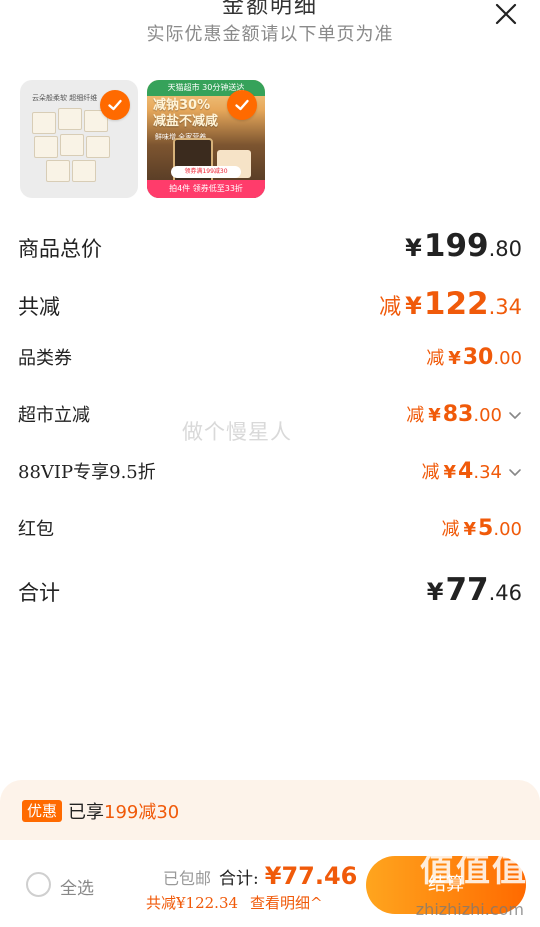  What do you see at coordinates (270, 357) in the screenshot?
I see `row-category-coupon: 品类券 减 ¥30.00` at bounding box center [270, 357].